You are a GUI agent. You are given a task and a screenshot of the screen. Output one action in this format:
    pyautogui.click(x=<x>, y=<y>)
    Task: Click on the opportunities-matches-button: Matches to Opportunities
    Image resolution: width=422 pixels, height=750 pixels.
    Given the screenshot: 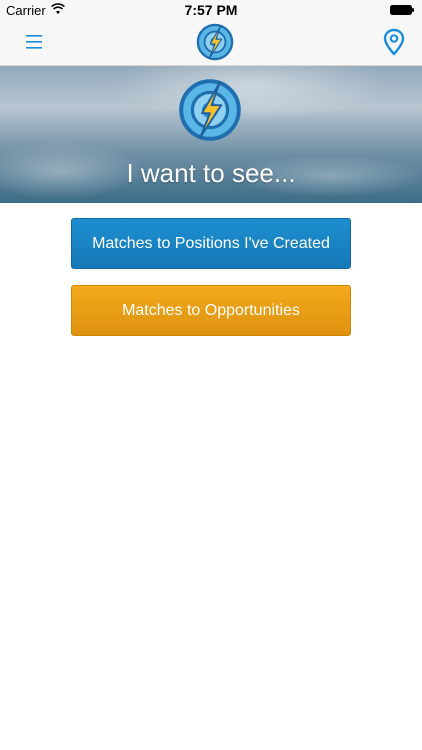 What is the action you would take?
    pyautogui.click(x=211, y=310)
    